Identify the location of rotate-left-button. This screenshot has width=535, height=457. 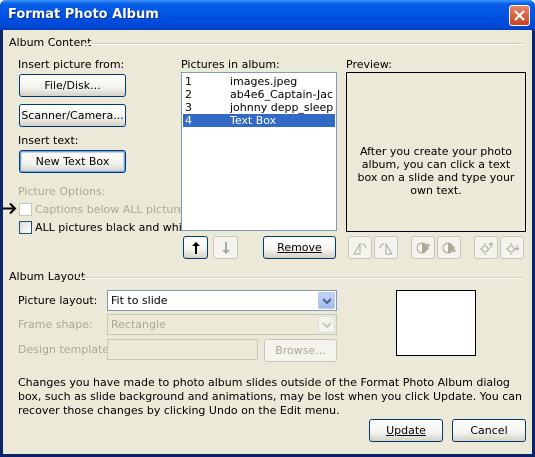
(360, 247).